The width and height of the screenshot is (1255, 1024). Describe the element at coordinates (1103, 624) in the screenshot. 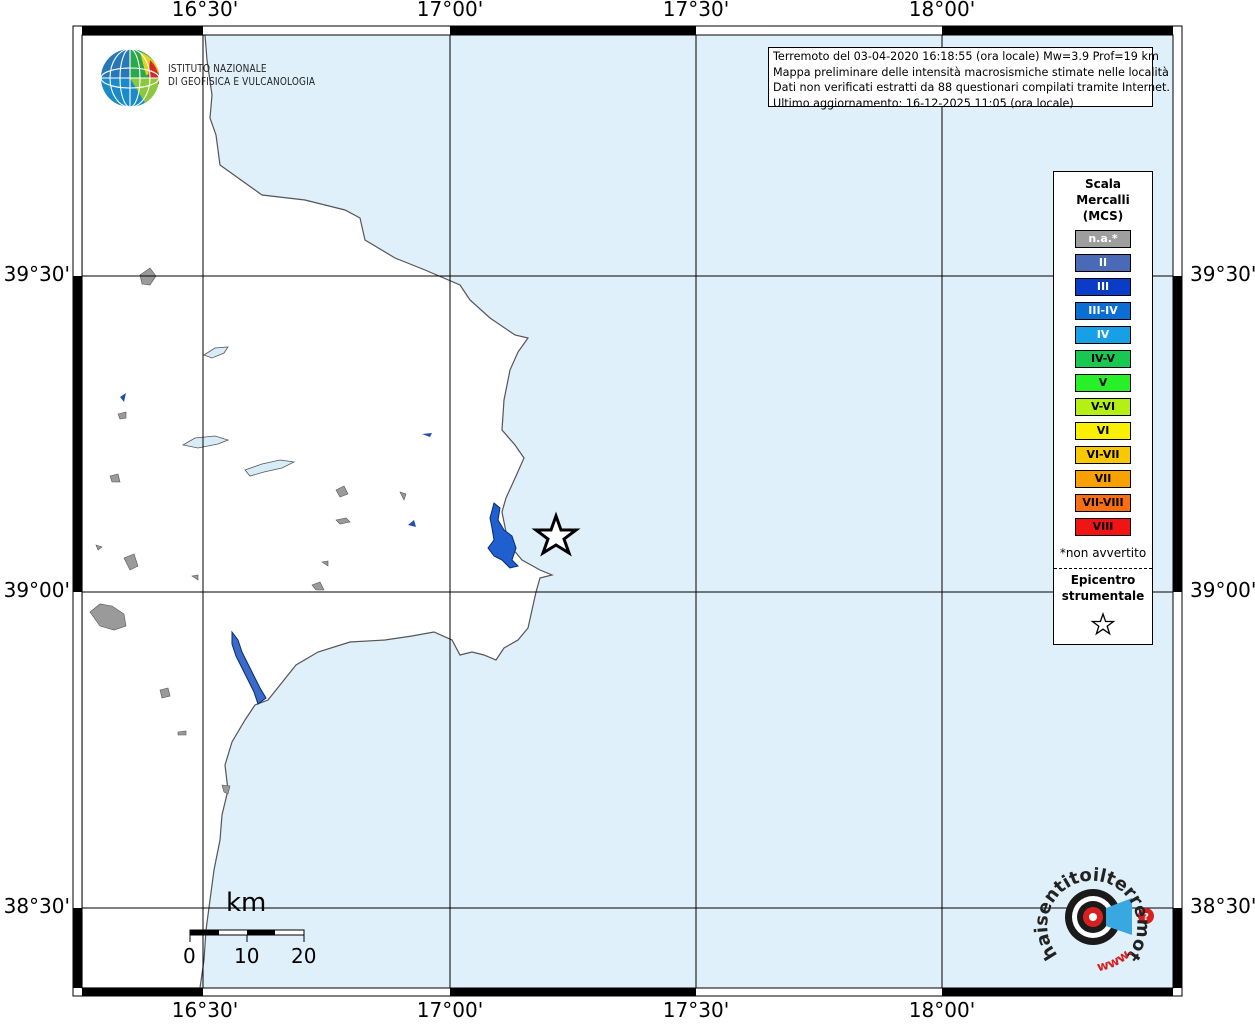

I see `legend-star-icon` at that location.